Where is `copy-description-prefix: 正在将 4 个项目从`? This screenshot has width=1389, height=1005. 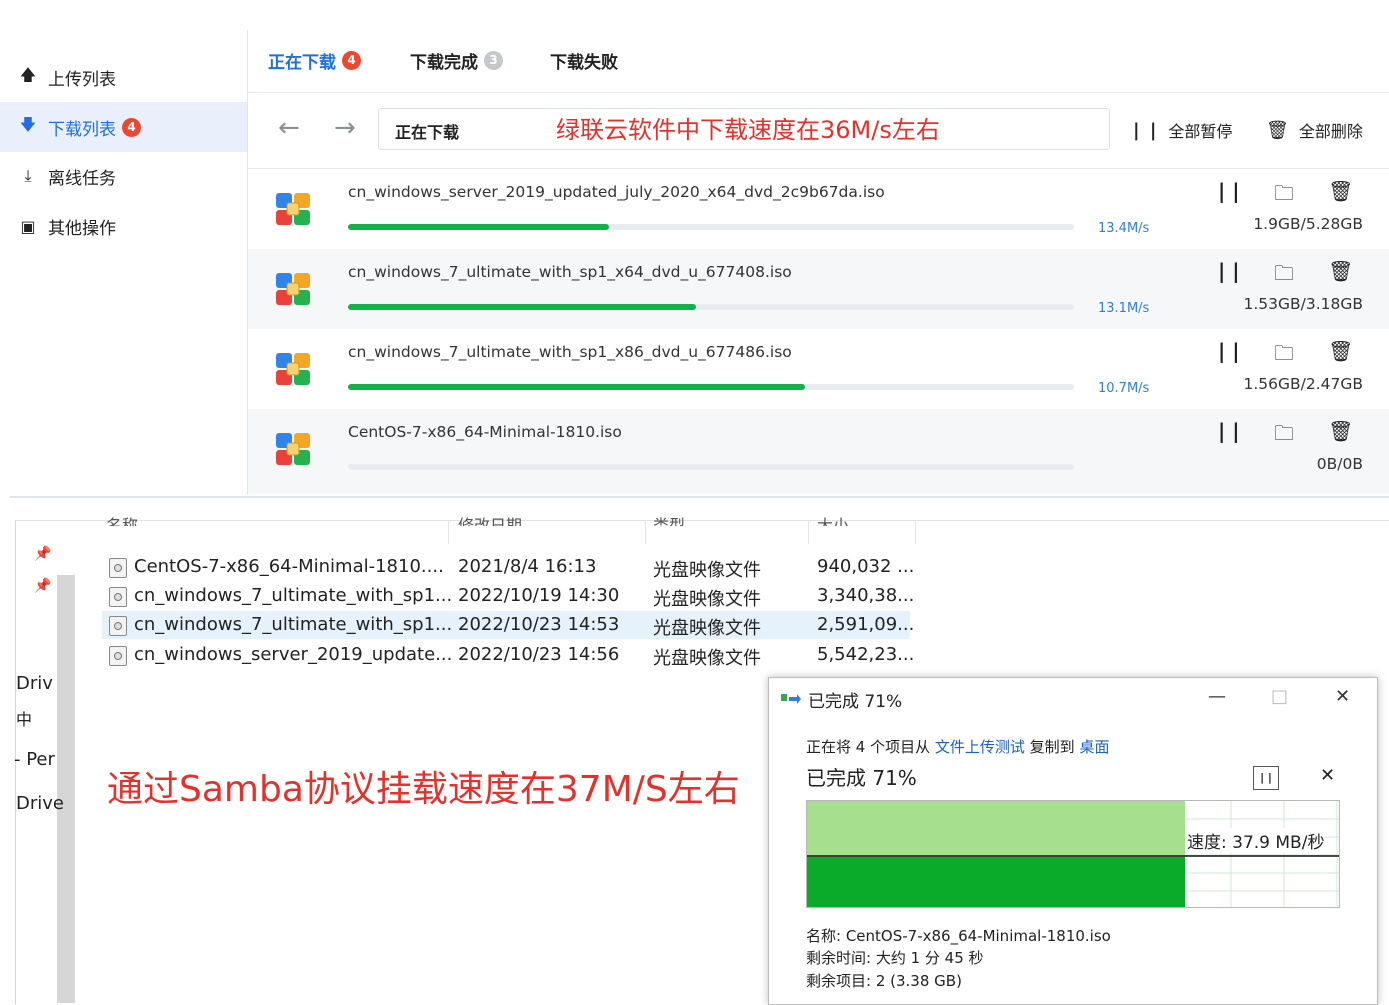
copy-description-prefix: 正在将 4 个项目从 is located at coordinates (868, 747).